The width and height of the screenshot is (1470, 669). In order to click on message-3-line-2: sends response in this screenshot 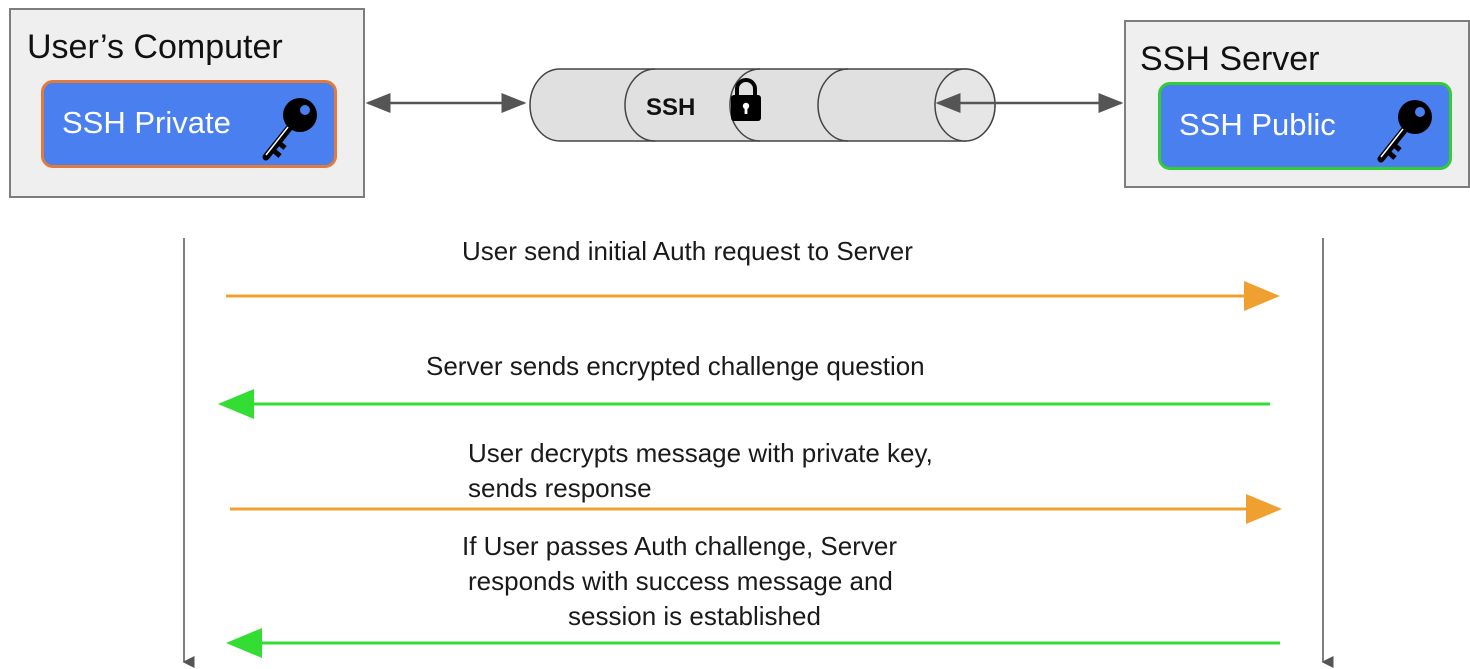, I will do `click(560, 488)`.